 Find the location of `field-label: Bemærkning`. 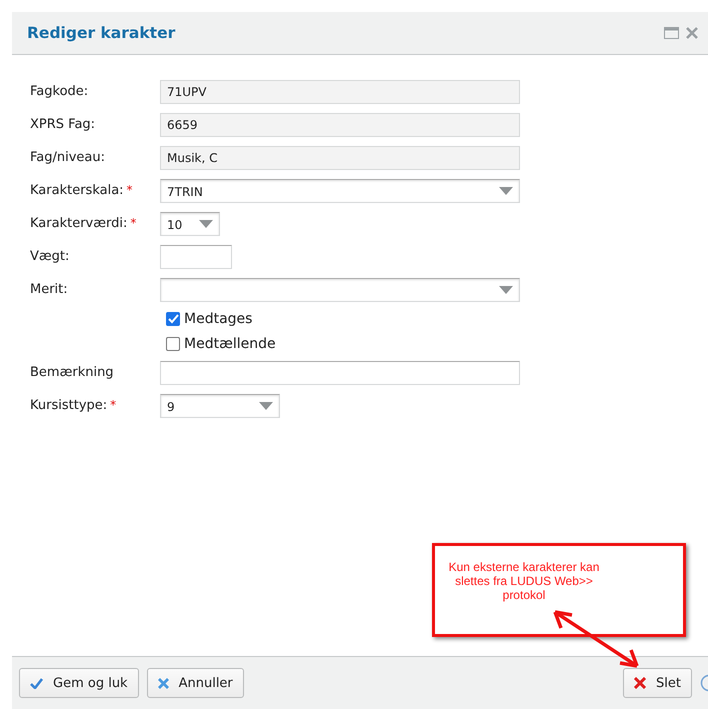

field-label: Bemærkning is located at coordinates (72, 372).